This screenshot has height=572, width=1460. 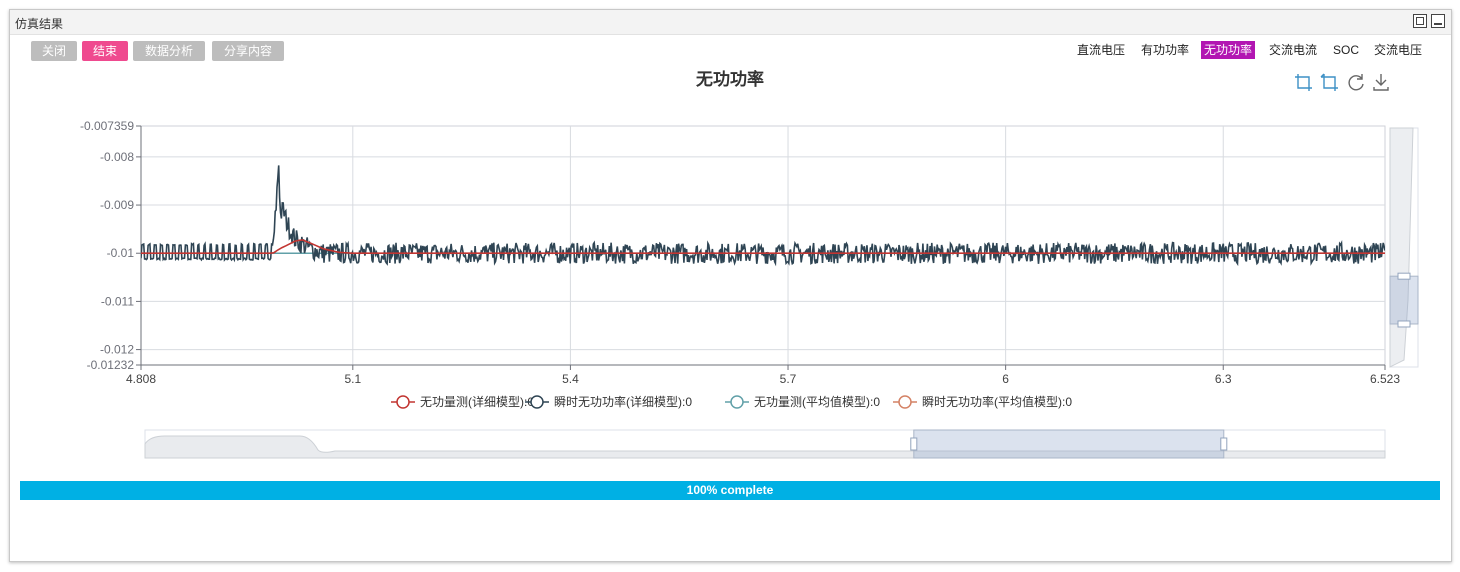 I want to click on zoom-back-icon-path, so click(x=1329, y=82).